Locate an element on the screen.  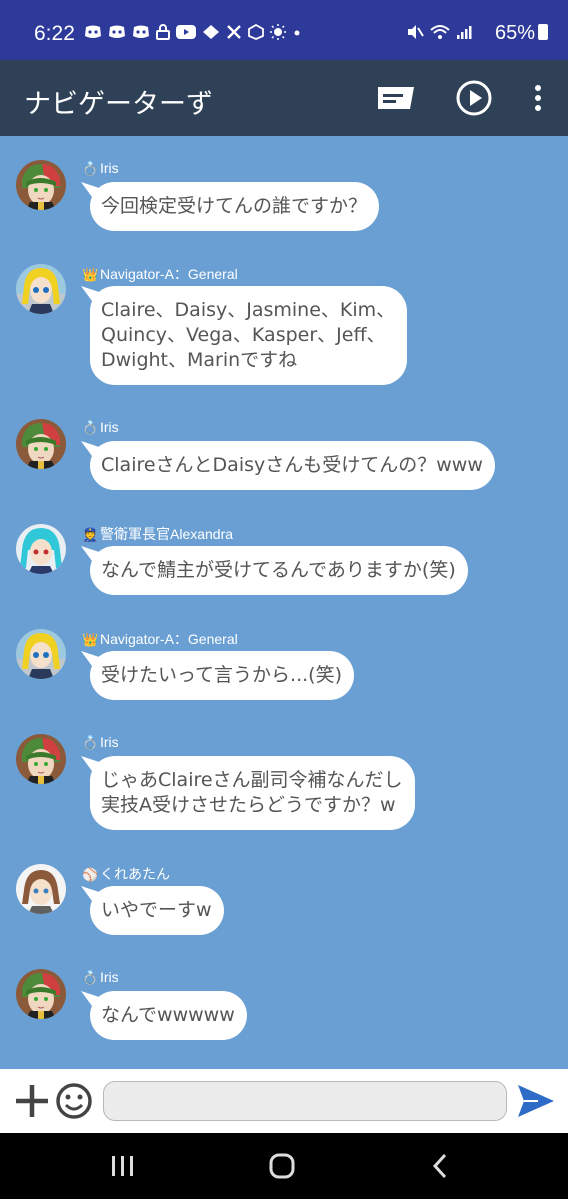
send-button is located at coordinates (536, 1101).